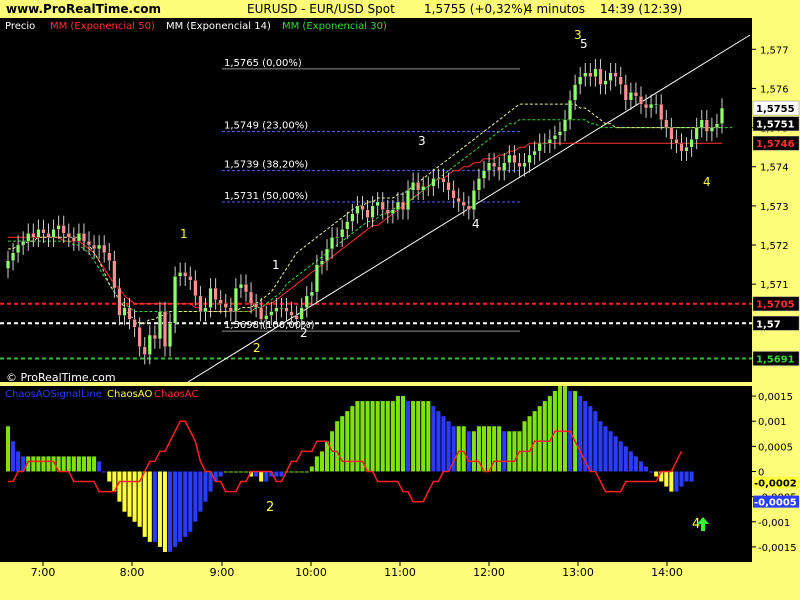  Describe the element at coordinates (400, 572) in the screenshot. I see `x-tick-label: 11:00` at that location.